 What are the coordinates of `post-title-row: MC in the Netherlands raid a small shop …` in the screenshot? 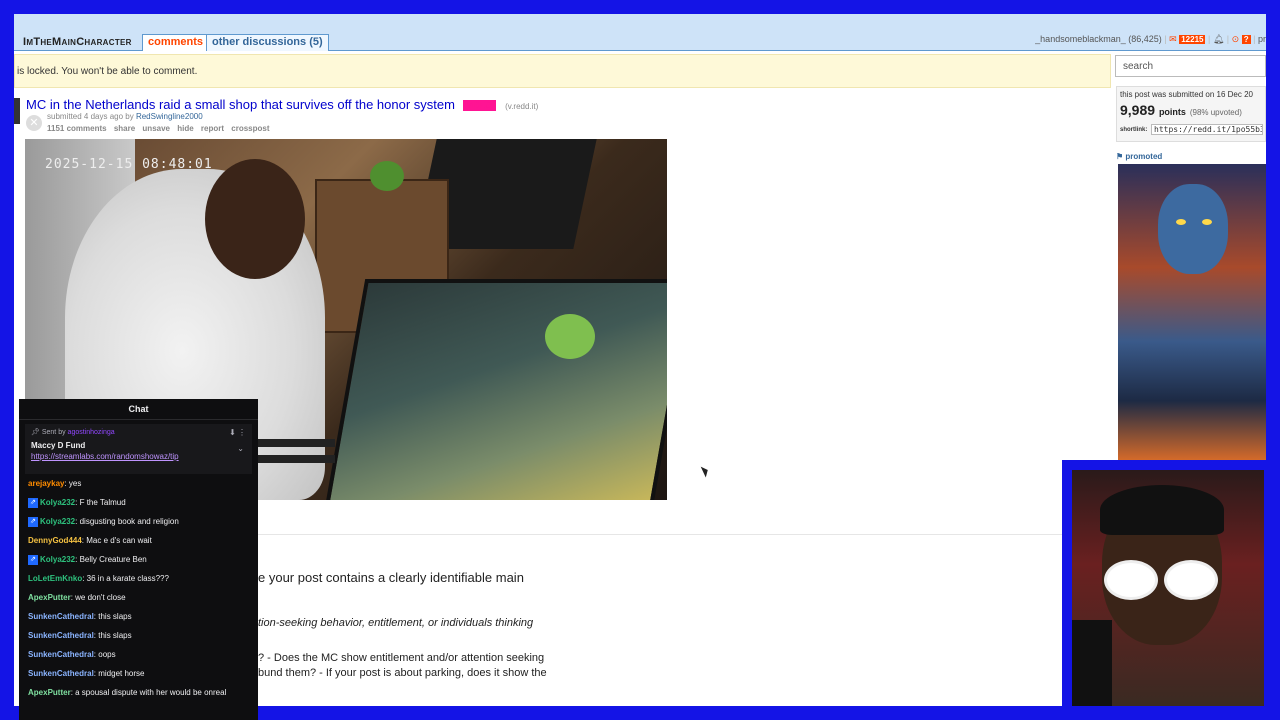 It's located at (282, 104).